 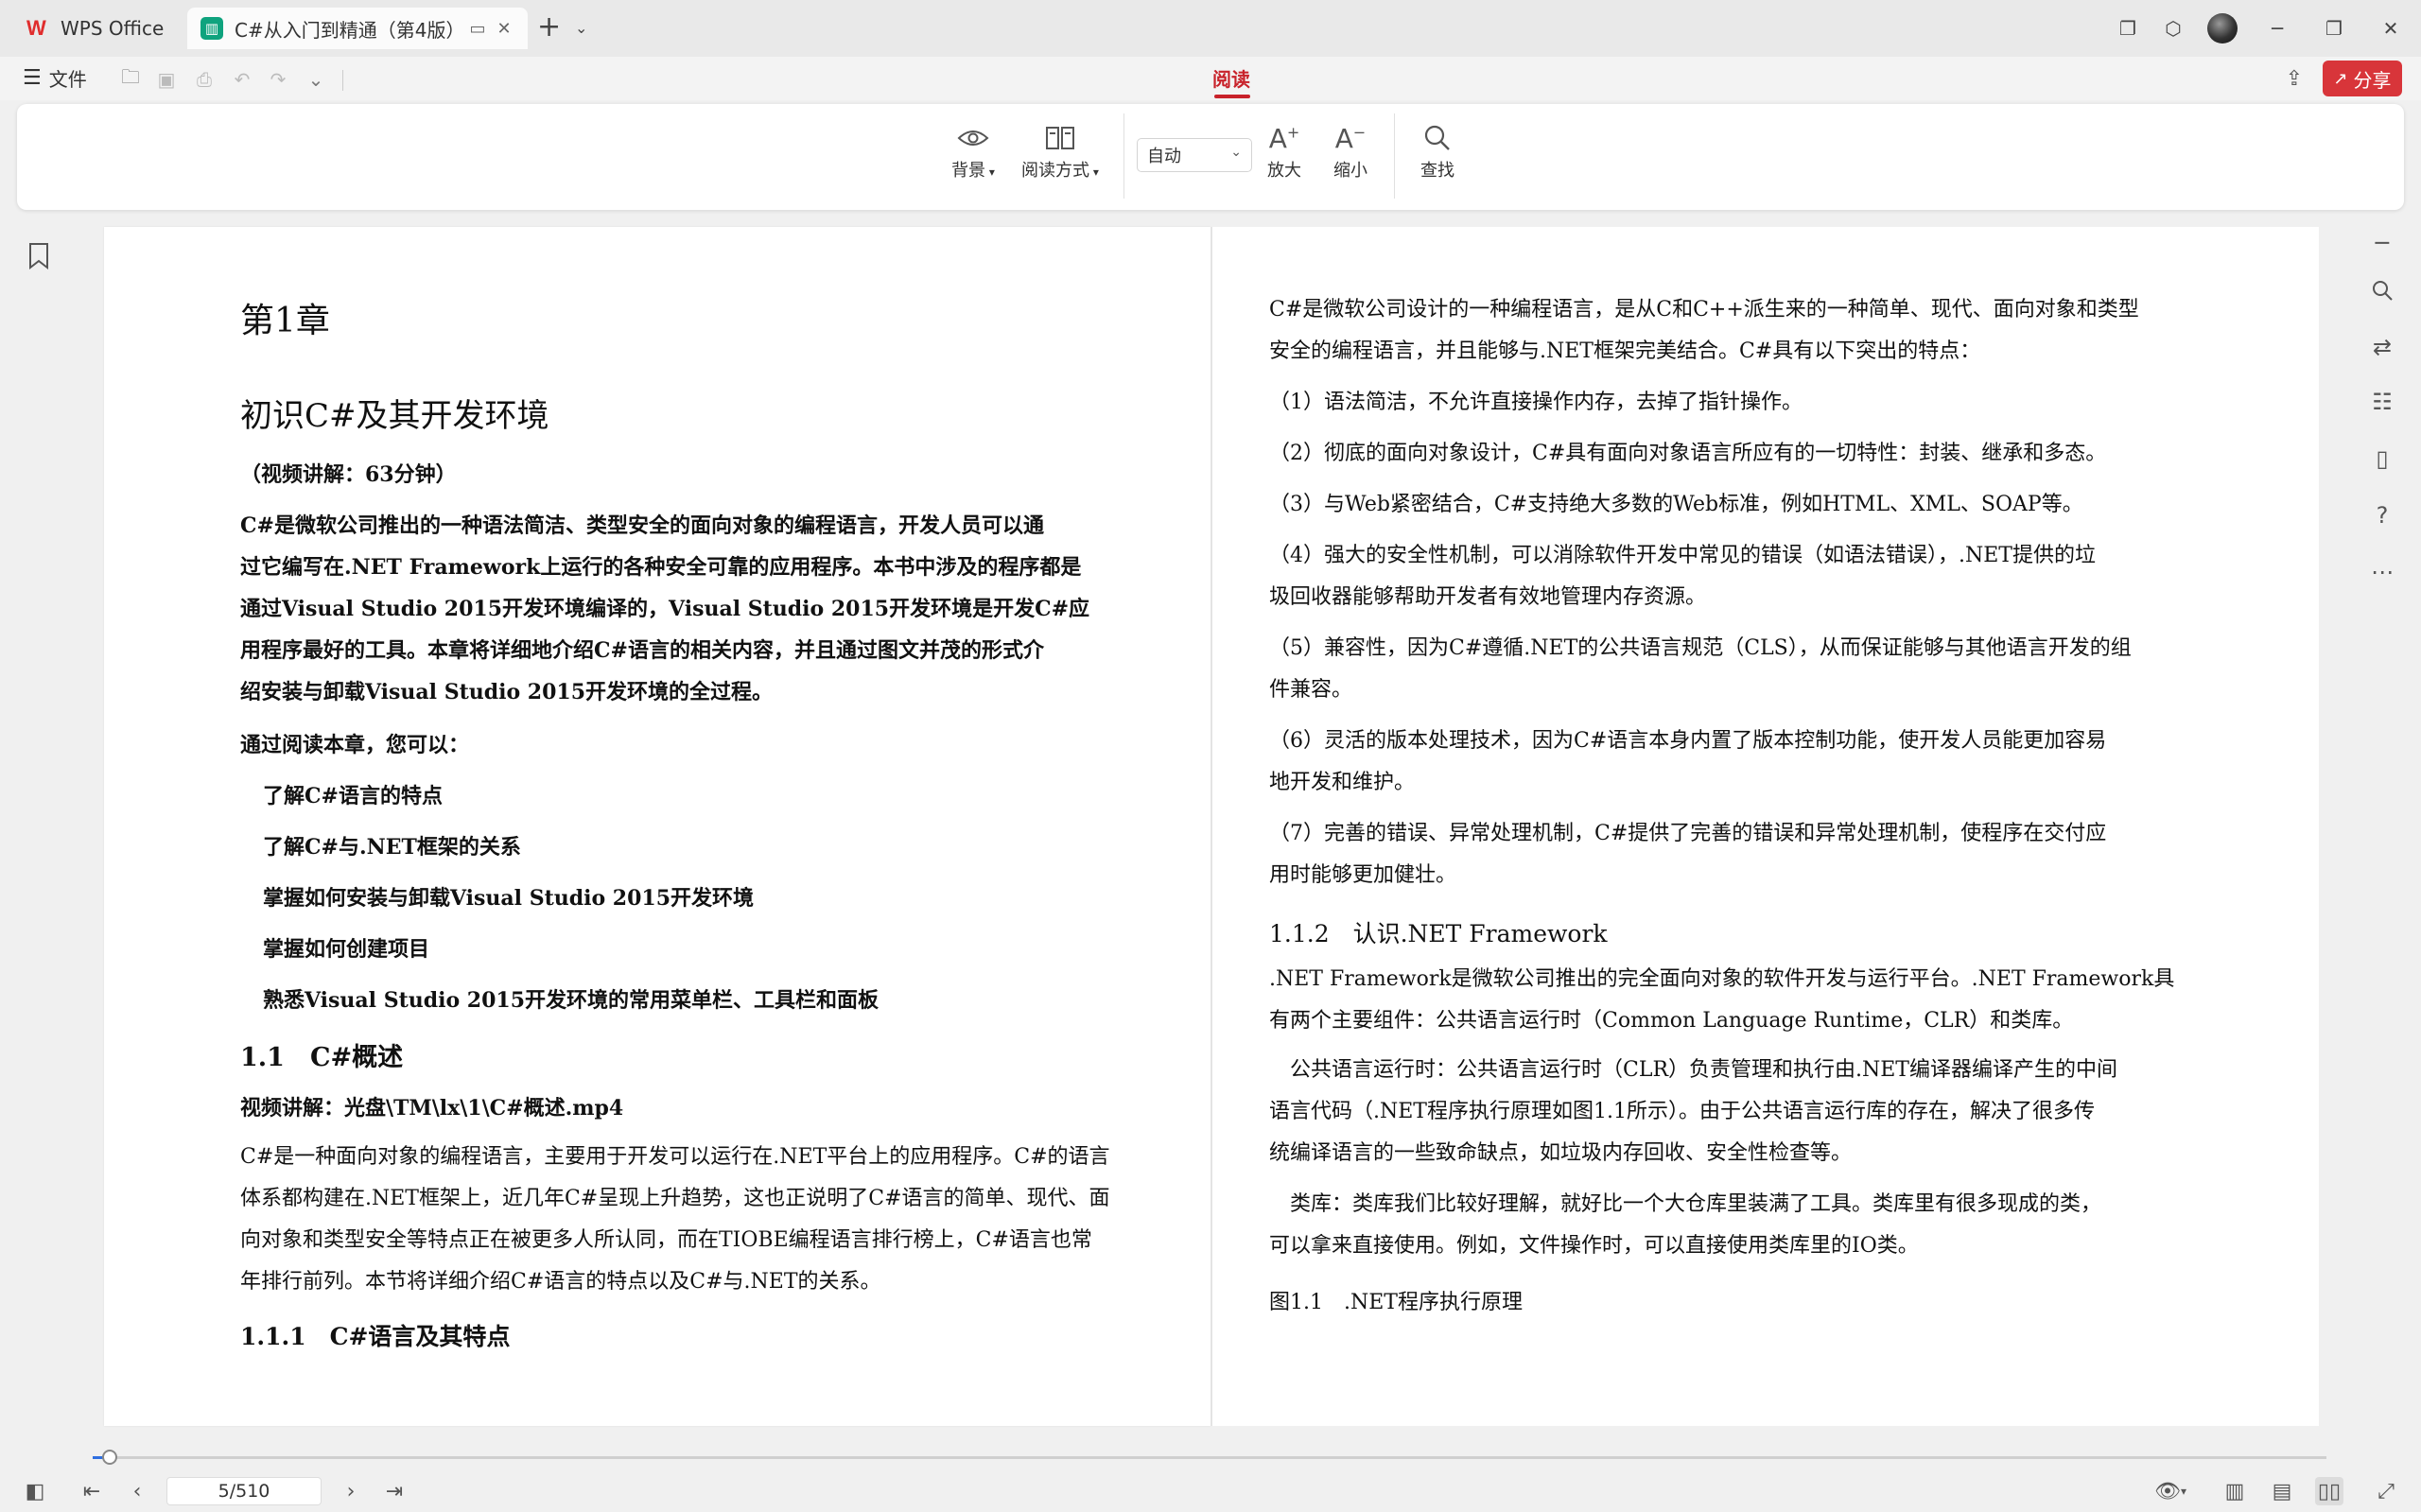 I want to click on help-icon: ?, so click(x=2382, y=515).